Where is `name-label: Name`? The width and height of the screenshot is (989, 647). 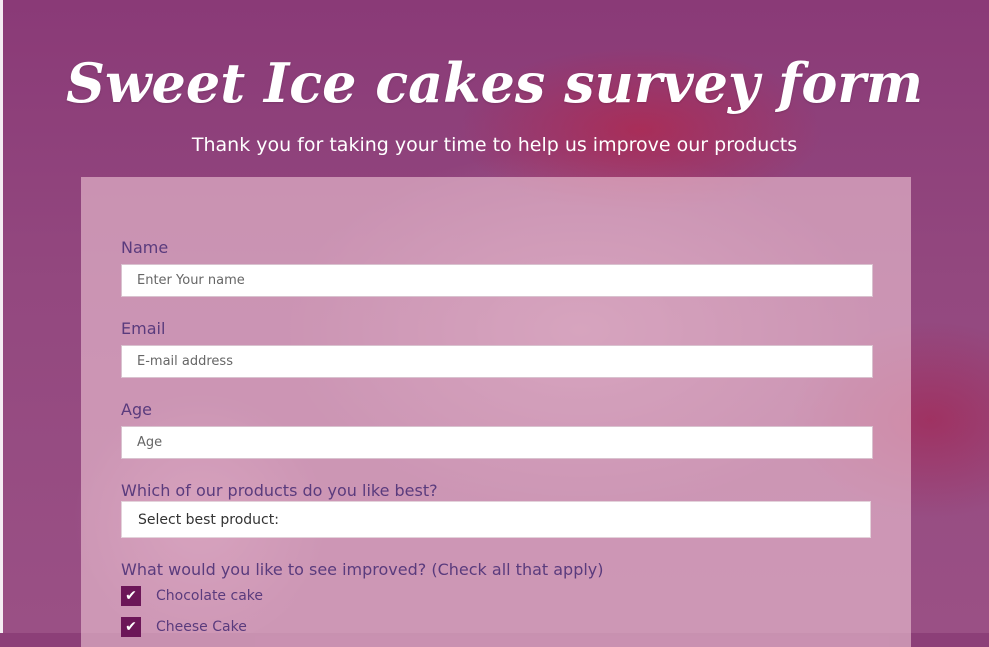
name-label: Name is located at coordinates (145, 247).